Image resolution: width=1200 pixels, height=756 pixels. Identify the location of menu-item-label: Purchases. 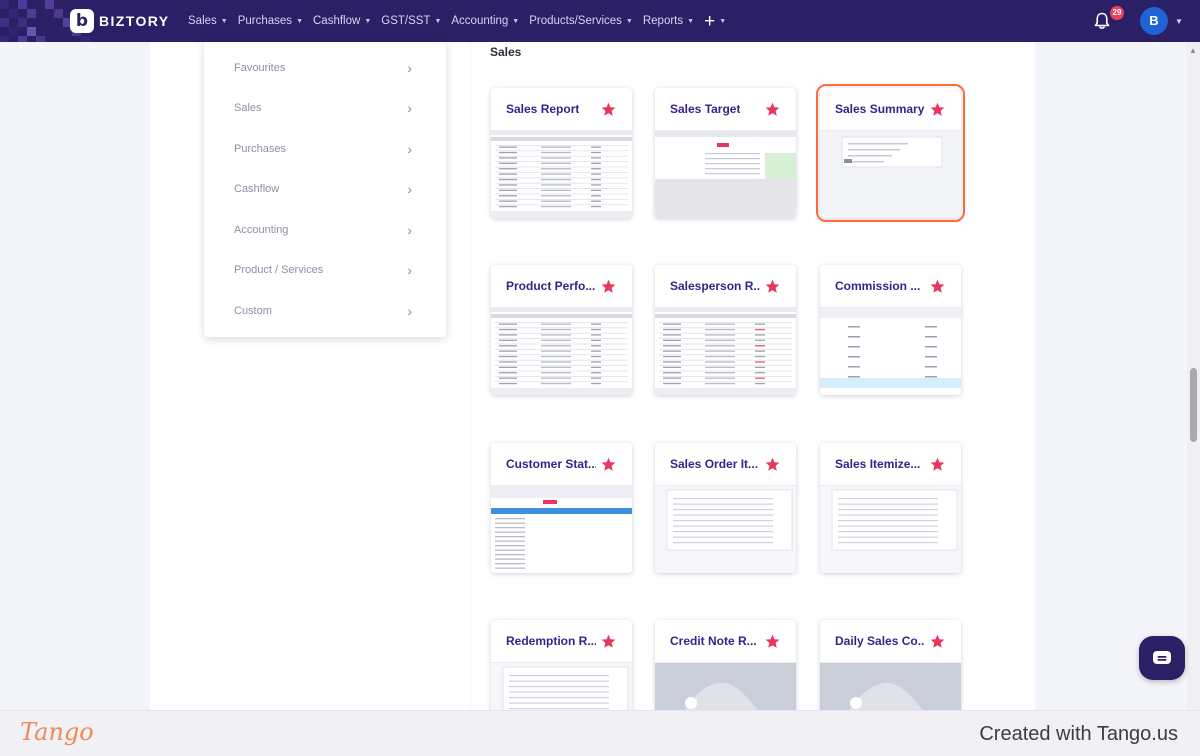
(260, 149).